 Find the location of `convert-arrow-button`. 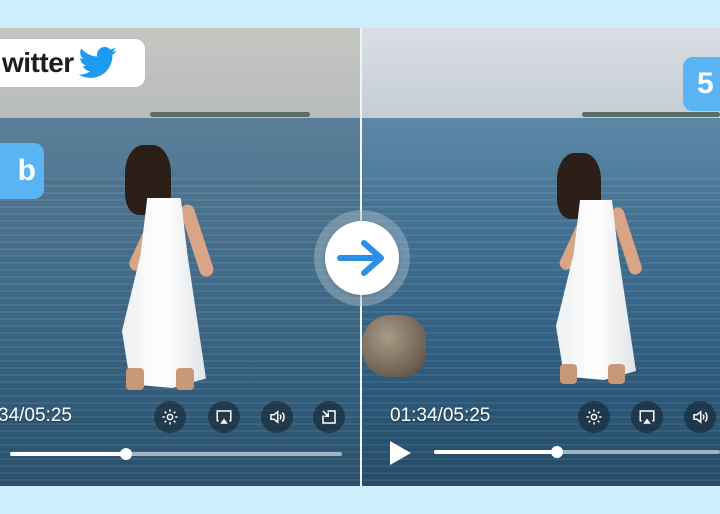

convert-arrow-button is located at coordinates (362, 258).